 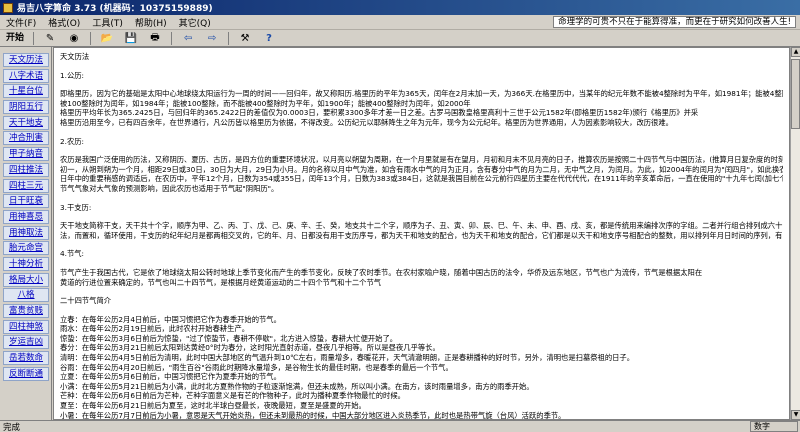 What do you see at coordinates (795, 52) in the screenshot?
I see `scroll-up-icon: ▲` at bounding box center [795, 52].